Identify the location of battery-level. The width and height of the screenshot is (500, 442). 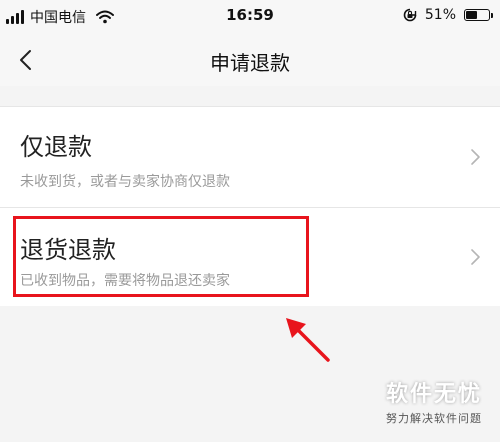
(471, 15).